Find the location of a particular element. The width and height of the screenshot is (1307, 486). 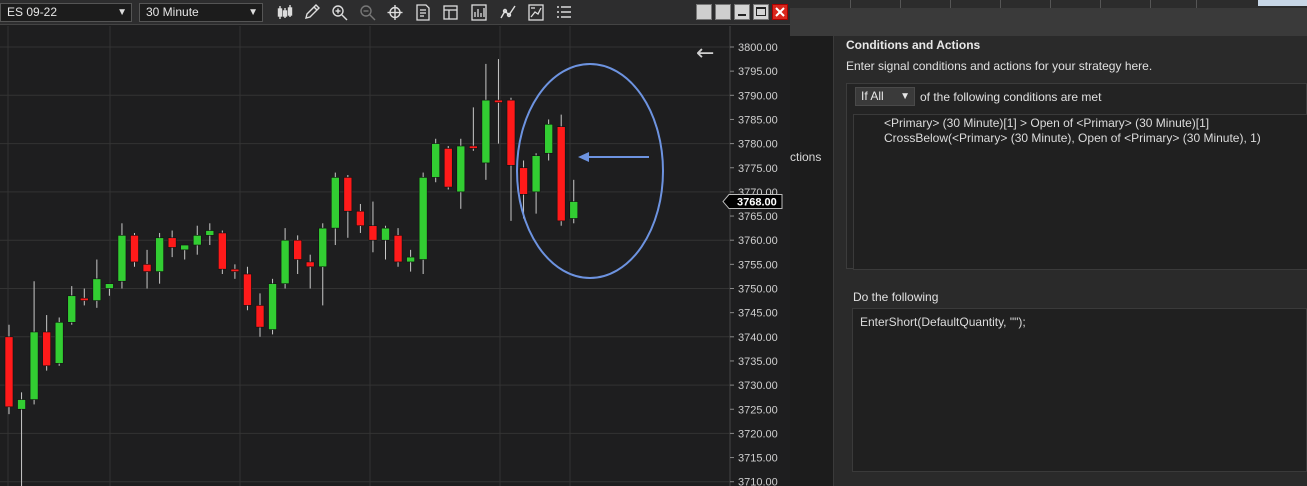

condition-mode-select: If All ▼ is located at coordinates (885, 96).